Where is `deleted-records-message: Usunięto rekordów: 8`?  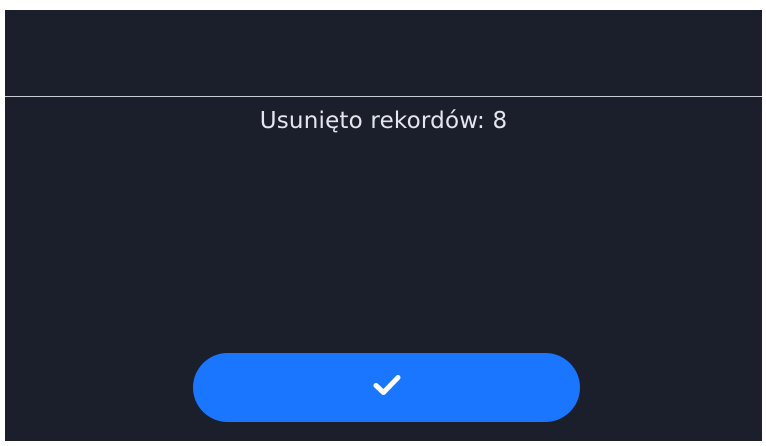 deleted-records-message: Usunięto rekordów: 8 is located at coordinates (383, 121).